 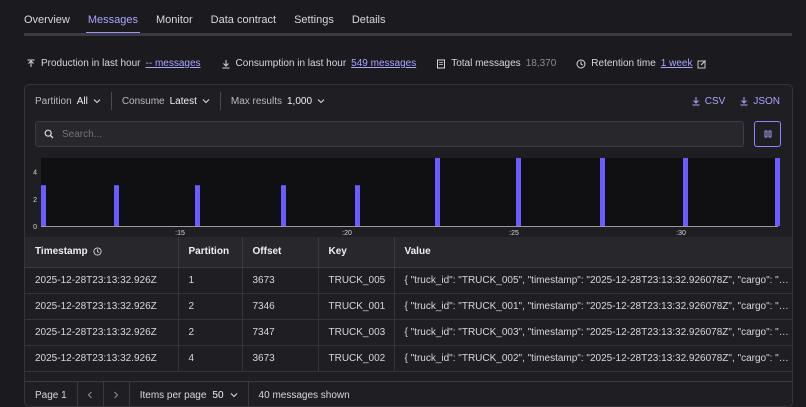 I want to click on total-stat: Total messages 18,370, so click(x=496, y=63).